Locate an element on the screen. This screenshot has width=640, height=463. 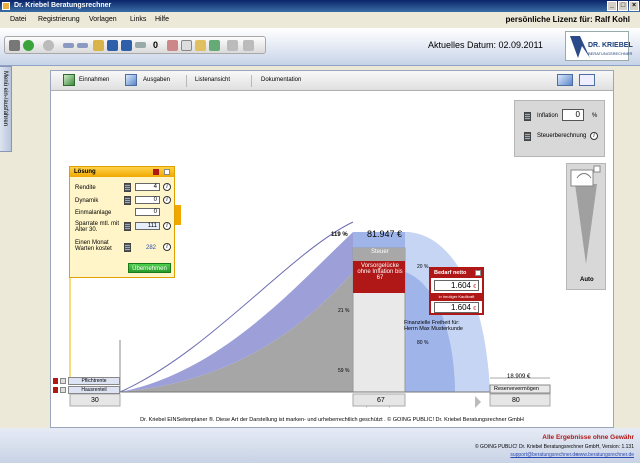
footer-email-link: support@beratungsrechner.de is located at coordinates (544, 455).